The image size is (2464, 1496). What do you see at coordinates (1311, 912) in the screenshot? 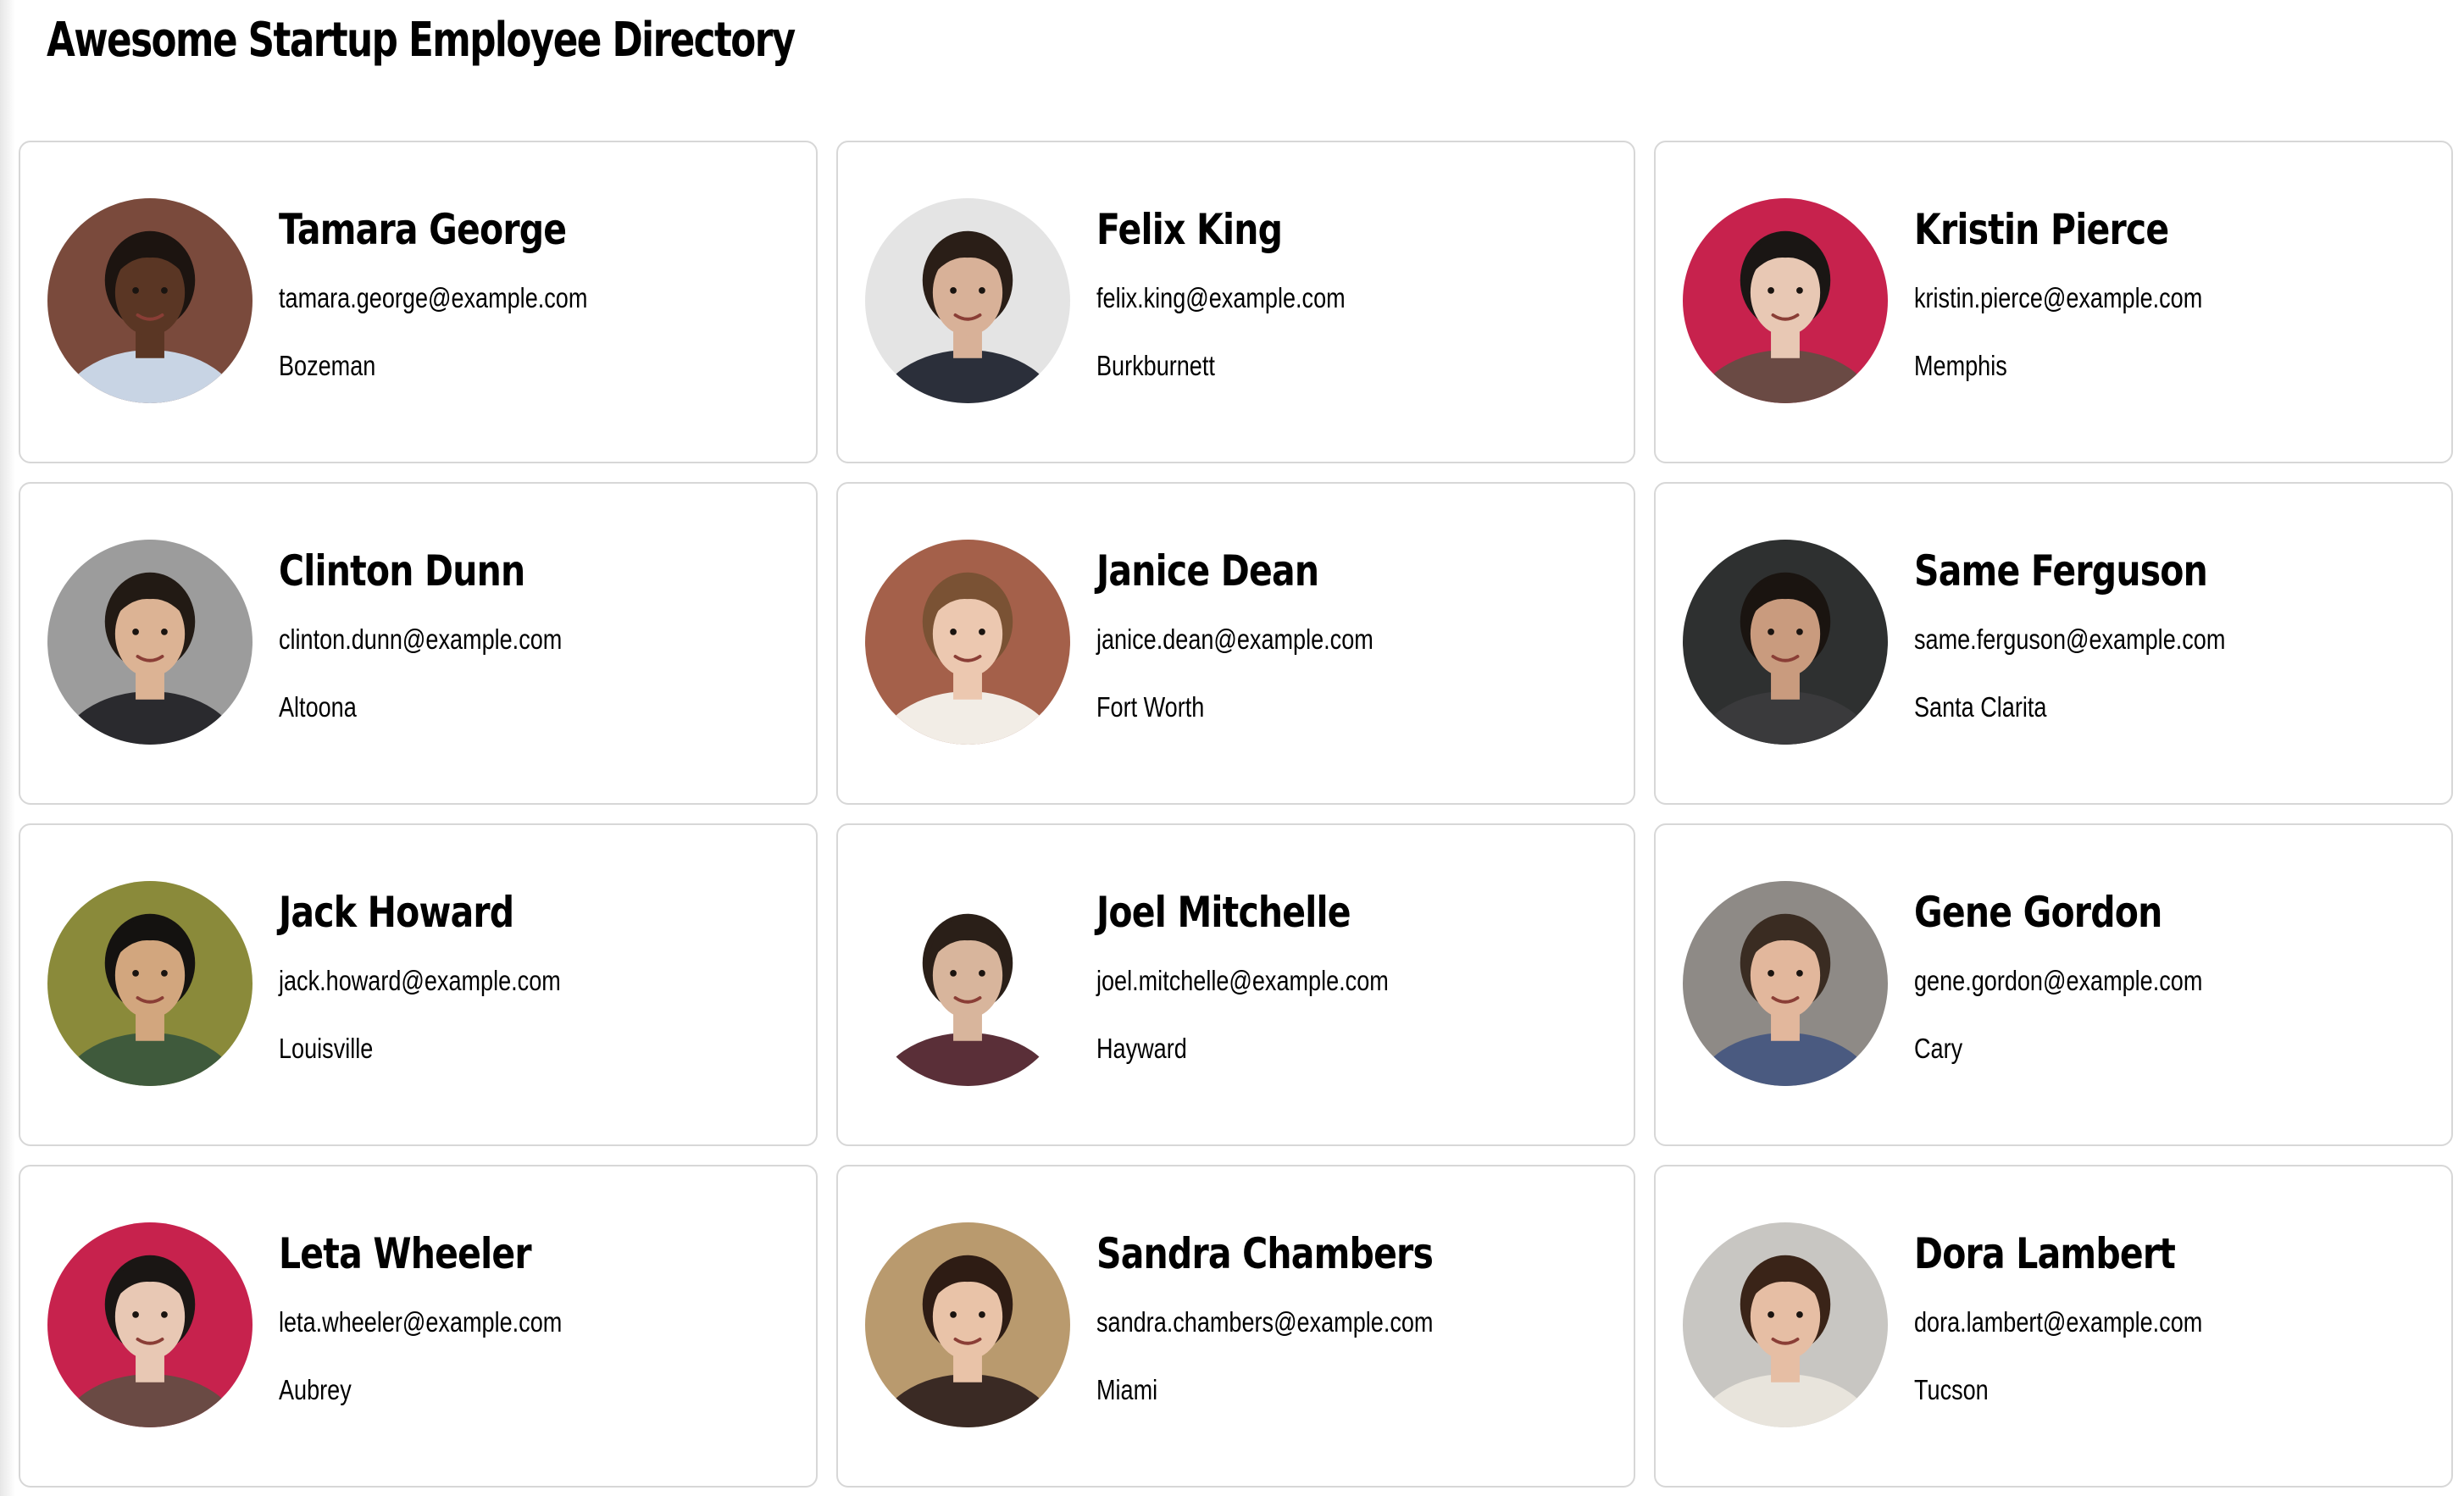
I see `employee-name: Joel Mitchelle` at bounding box center [1311, 912].